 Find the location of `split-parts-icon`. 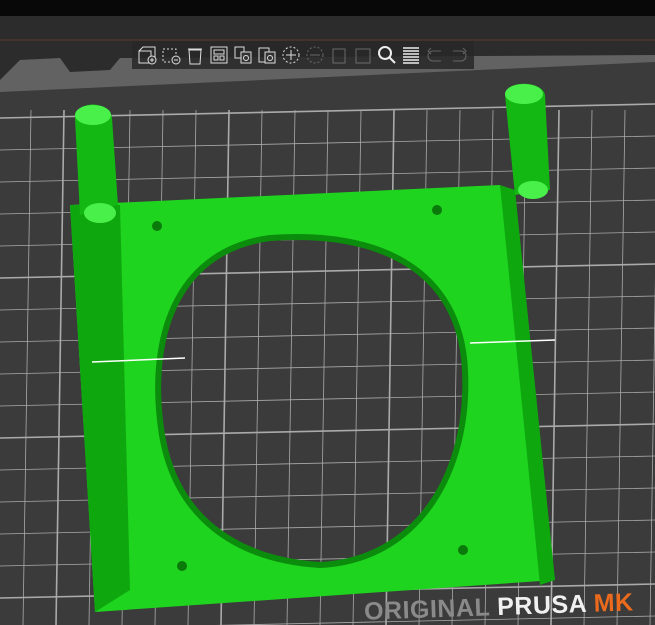

split-parts-icon is located at coordinates (363, 56).